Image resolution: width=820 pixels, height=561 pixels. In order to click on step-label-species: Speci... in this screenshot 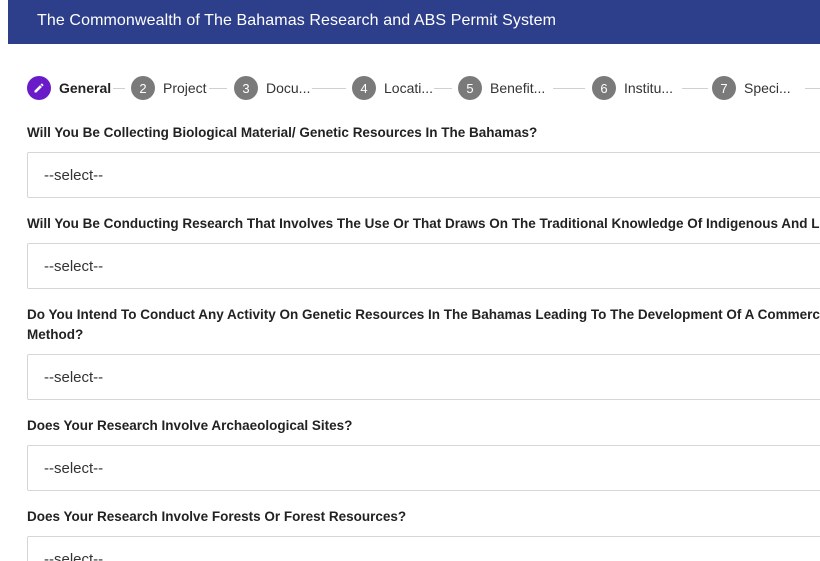, I will do `click(767, 88)`.